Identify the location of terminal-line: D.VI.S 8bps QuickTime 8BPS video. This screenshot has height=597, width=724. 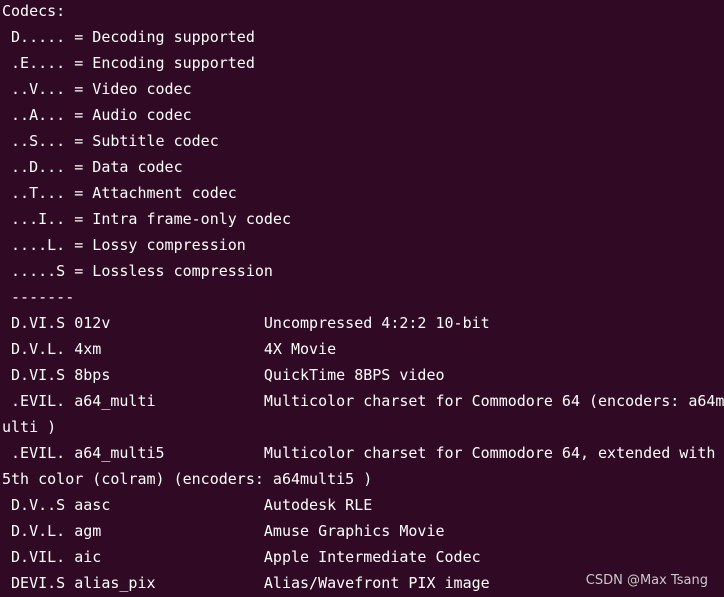
(223, 375).